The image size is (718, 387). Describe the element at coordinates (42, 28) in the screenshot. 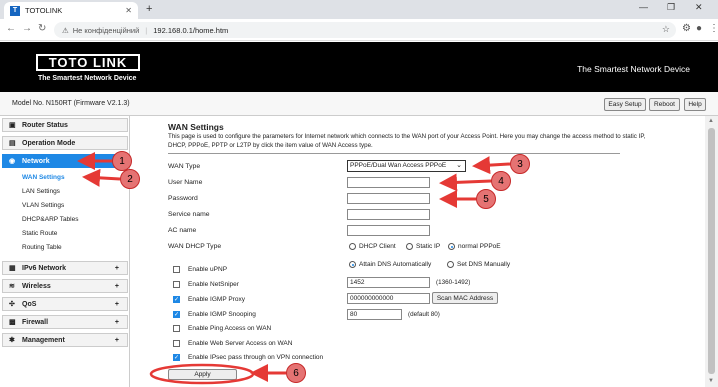

I see `reload-icon: ↻` at that location.